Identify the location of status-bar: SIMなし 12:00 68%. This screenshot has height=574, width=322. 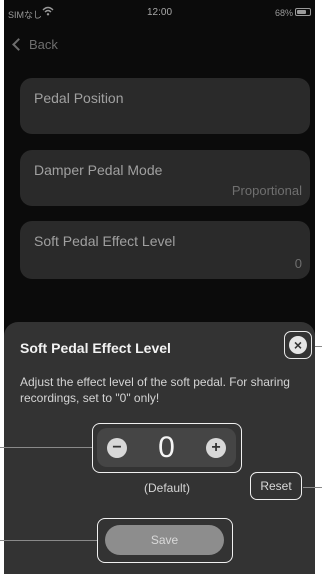
(159, 13).